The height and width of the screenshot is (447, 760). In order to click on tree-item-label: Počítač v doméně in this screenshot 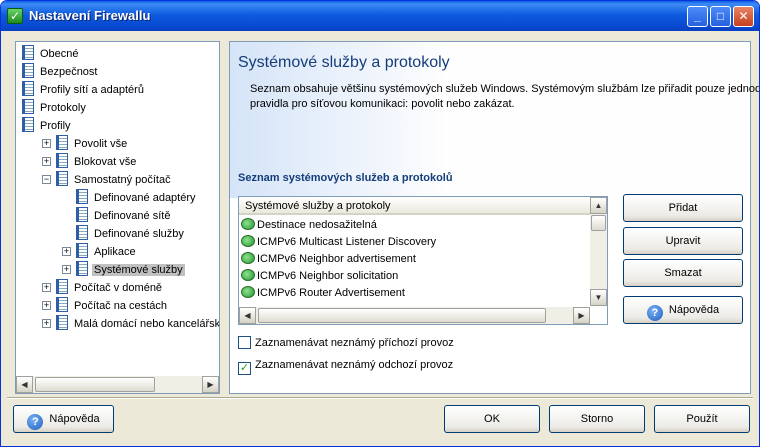, I will do `click(118, 288)`.